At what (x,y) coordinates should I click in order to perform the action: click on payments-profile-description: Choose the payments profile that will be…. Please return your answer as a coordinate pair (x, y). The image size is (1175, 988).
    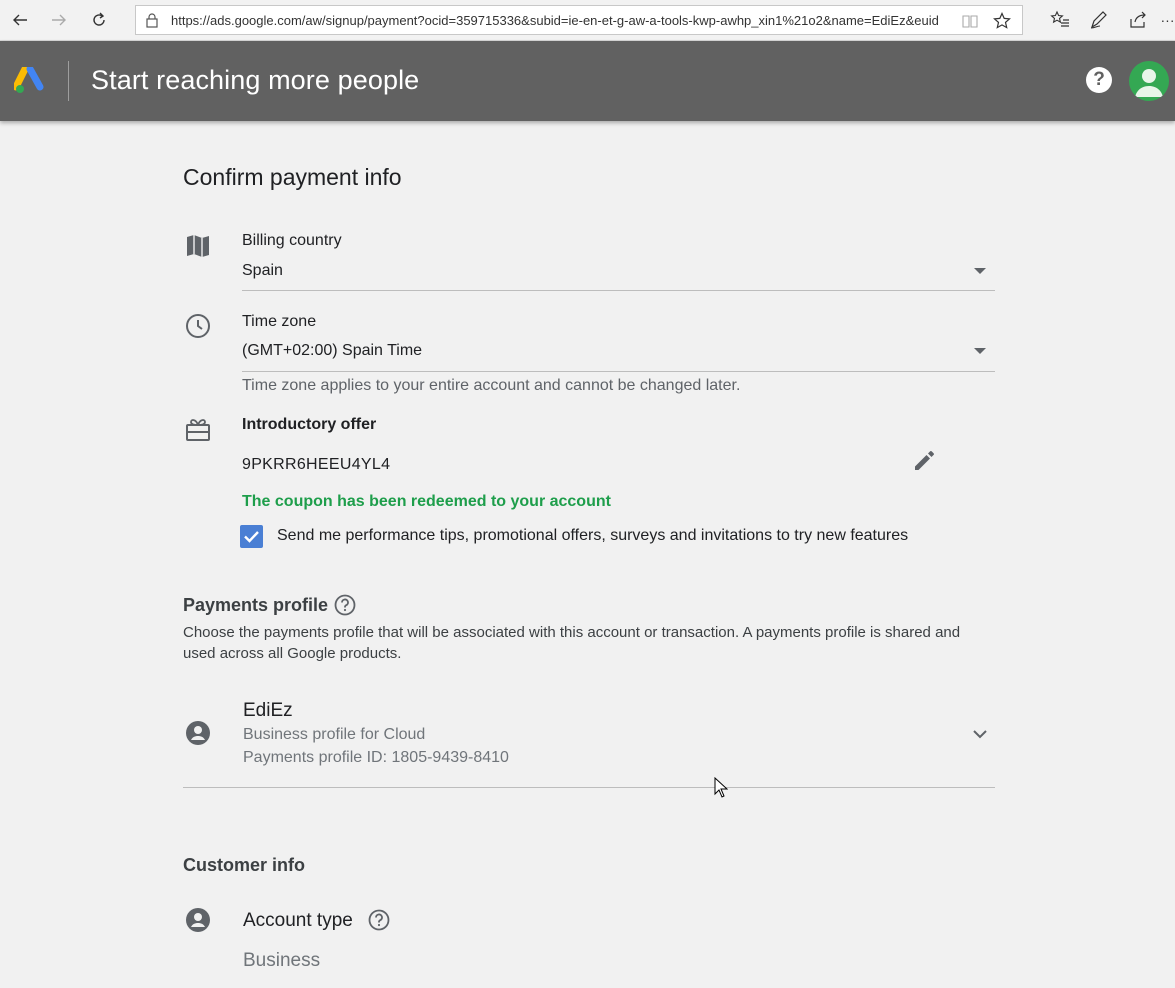
    Looking at the image, I should click on (572, 643).